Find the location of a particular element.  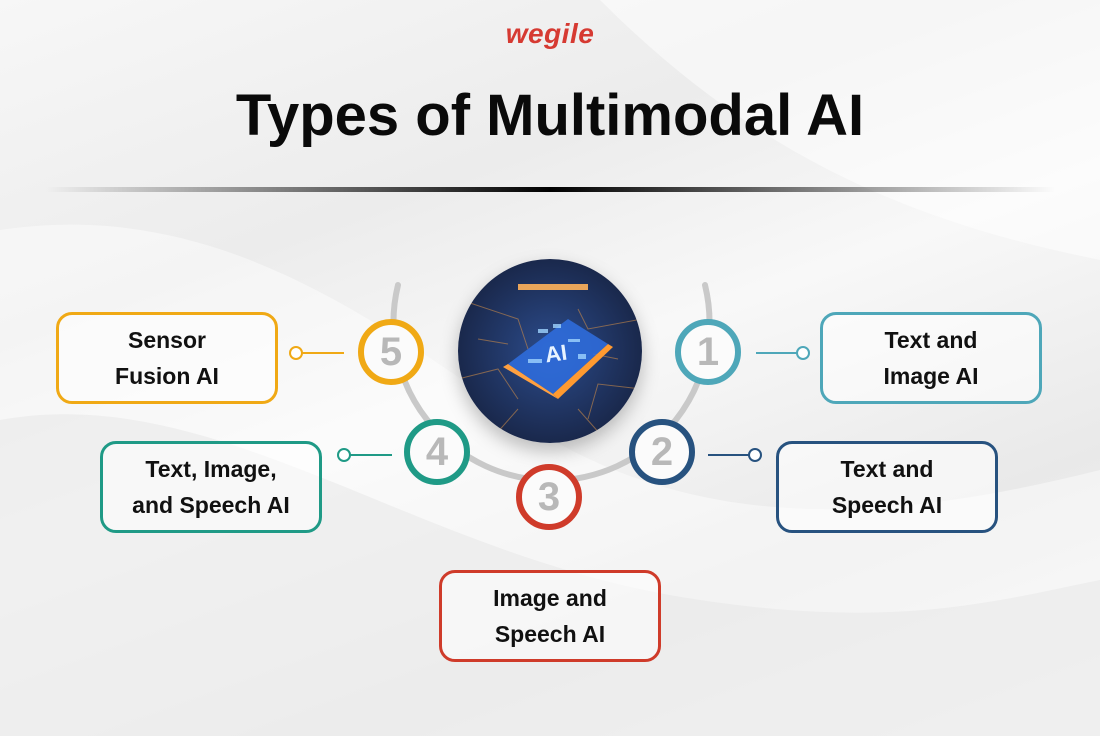

box-5-line1: Sensor is located at coordinates (167, 340).